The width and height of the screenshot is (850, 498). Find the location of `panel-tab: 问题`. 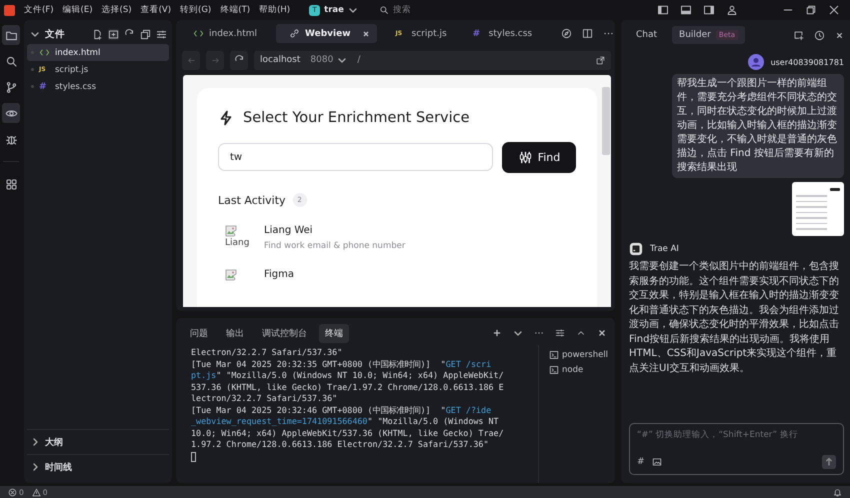

panel-tab: 问题 is located at coordinates (199, 333).